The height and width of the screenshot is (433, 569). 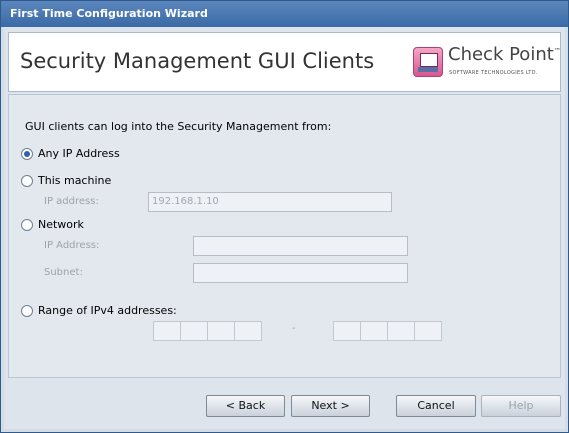 What do you see at coordinates (270, 202) in the screenshot?
I see `this-machine-ip-field: 192.168.1.10` at bounding box center [270, 202].